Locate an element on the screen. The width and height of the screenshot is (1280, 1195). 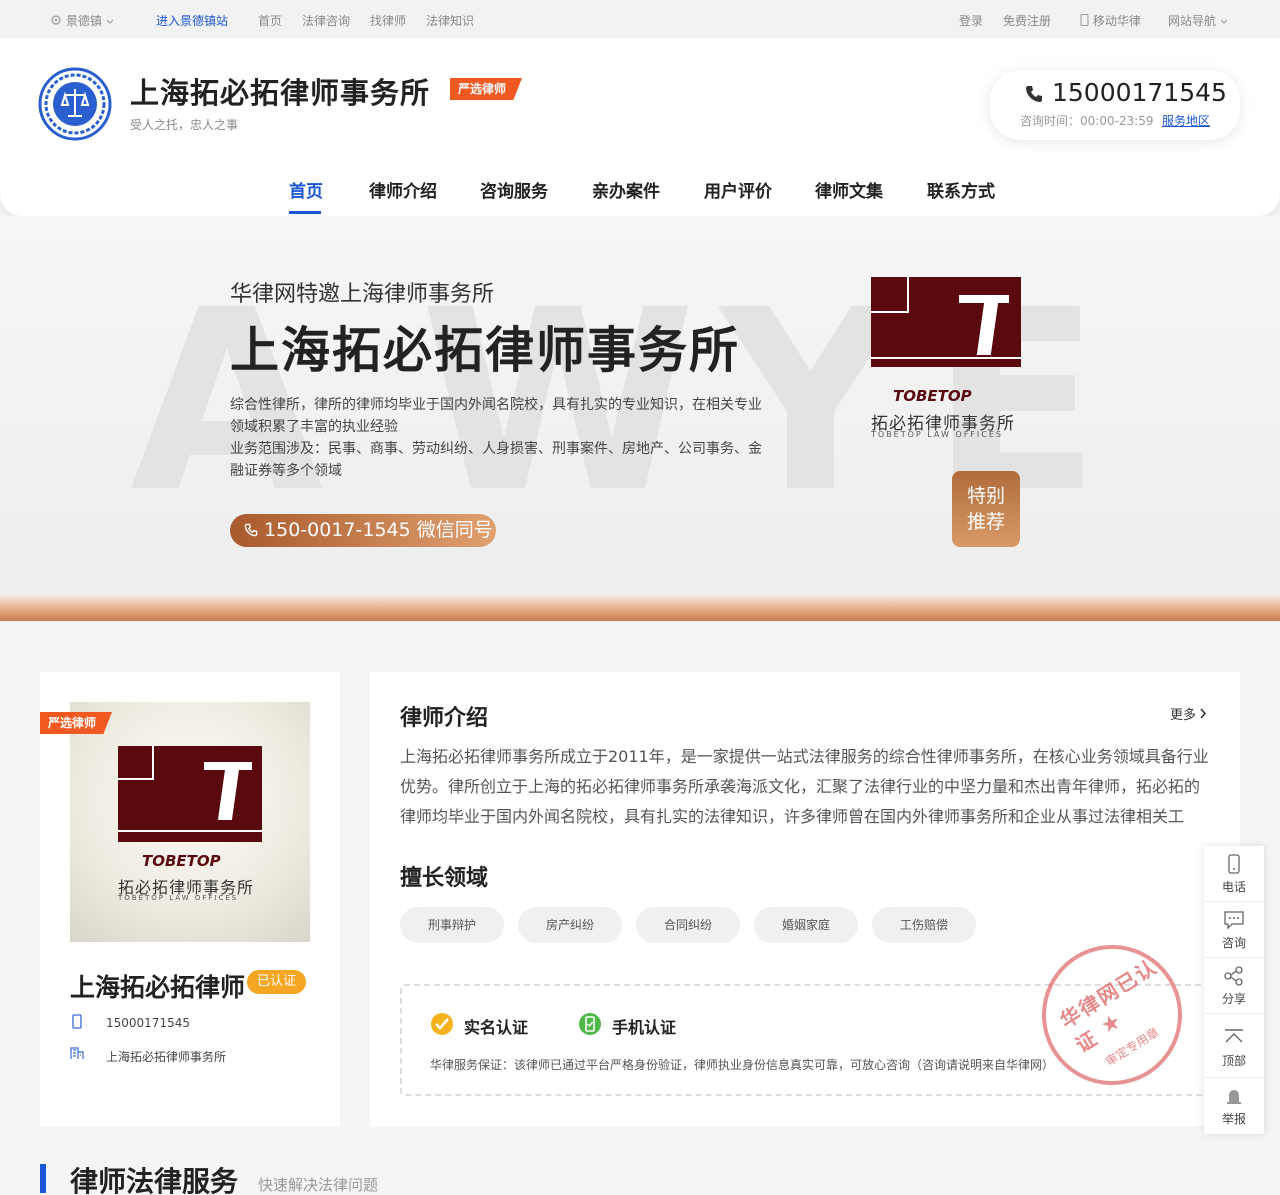
alarm-icon is located at coordinates (1234, 1097).